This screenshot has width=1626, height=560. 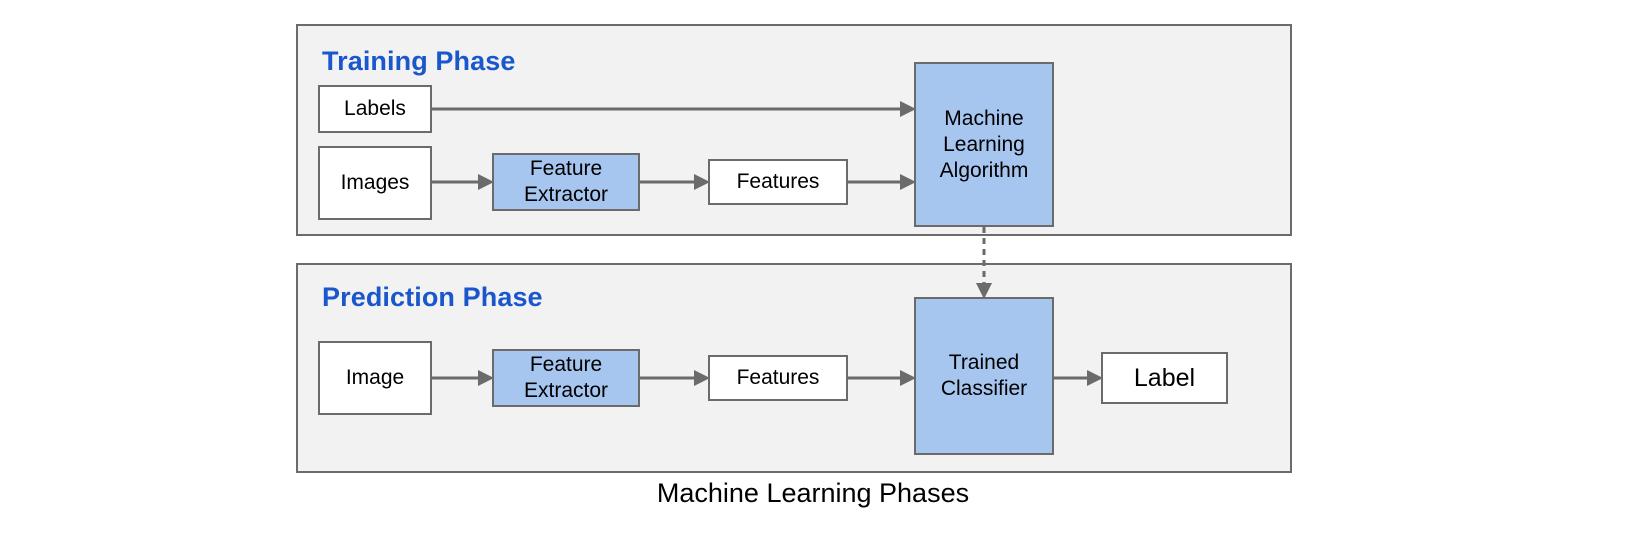 I want to click on node-feature-extractor-training: Feature Extractor, so click(x=566, y=182).